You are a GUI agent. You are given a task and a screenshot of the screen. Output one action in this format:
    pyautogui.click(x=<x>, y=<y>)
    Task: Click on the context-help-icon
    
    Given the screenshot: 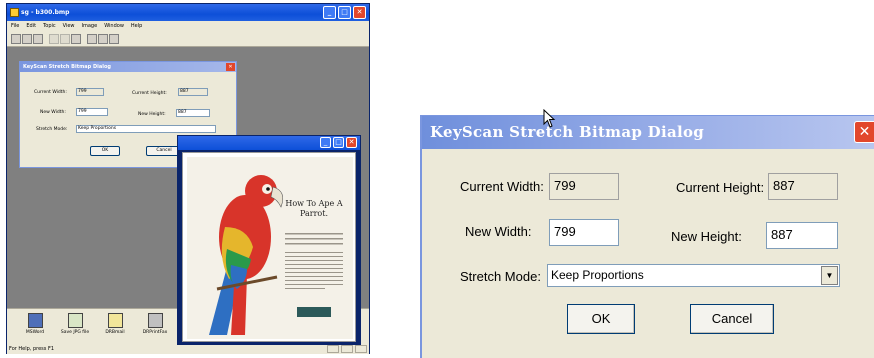 What is the action you would take?
    pyautogui.click(x=114, y=39)
    